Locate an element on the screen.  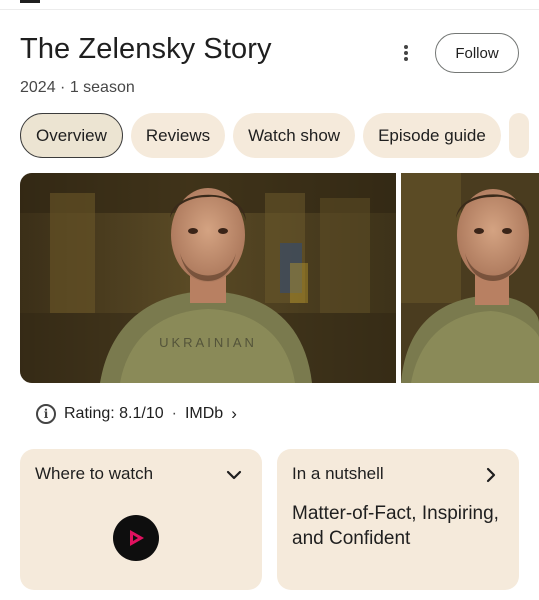
top-strip is located at coordinates (269, 5).